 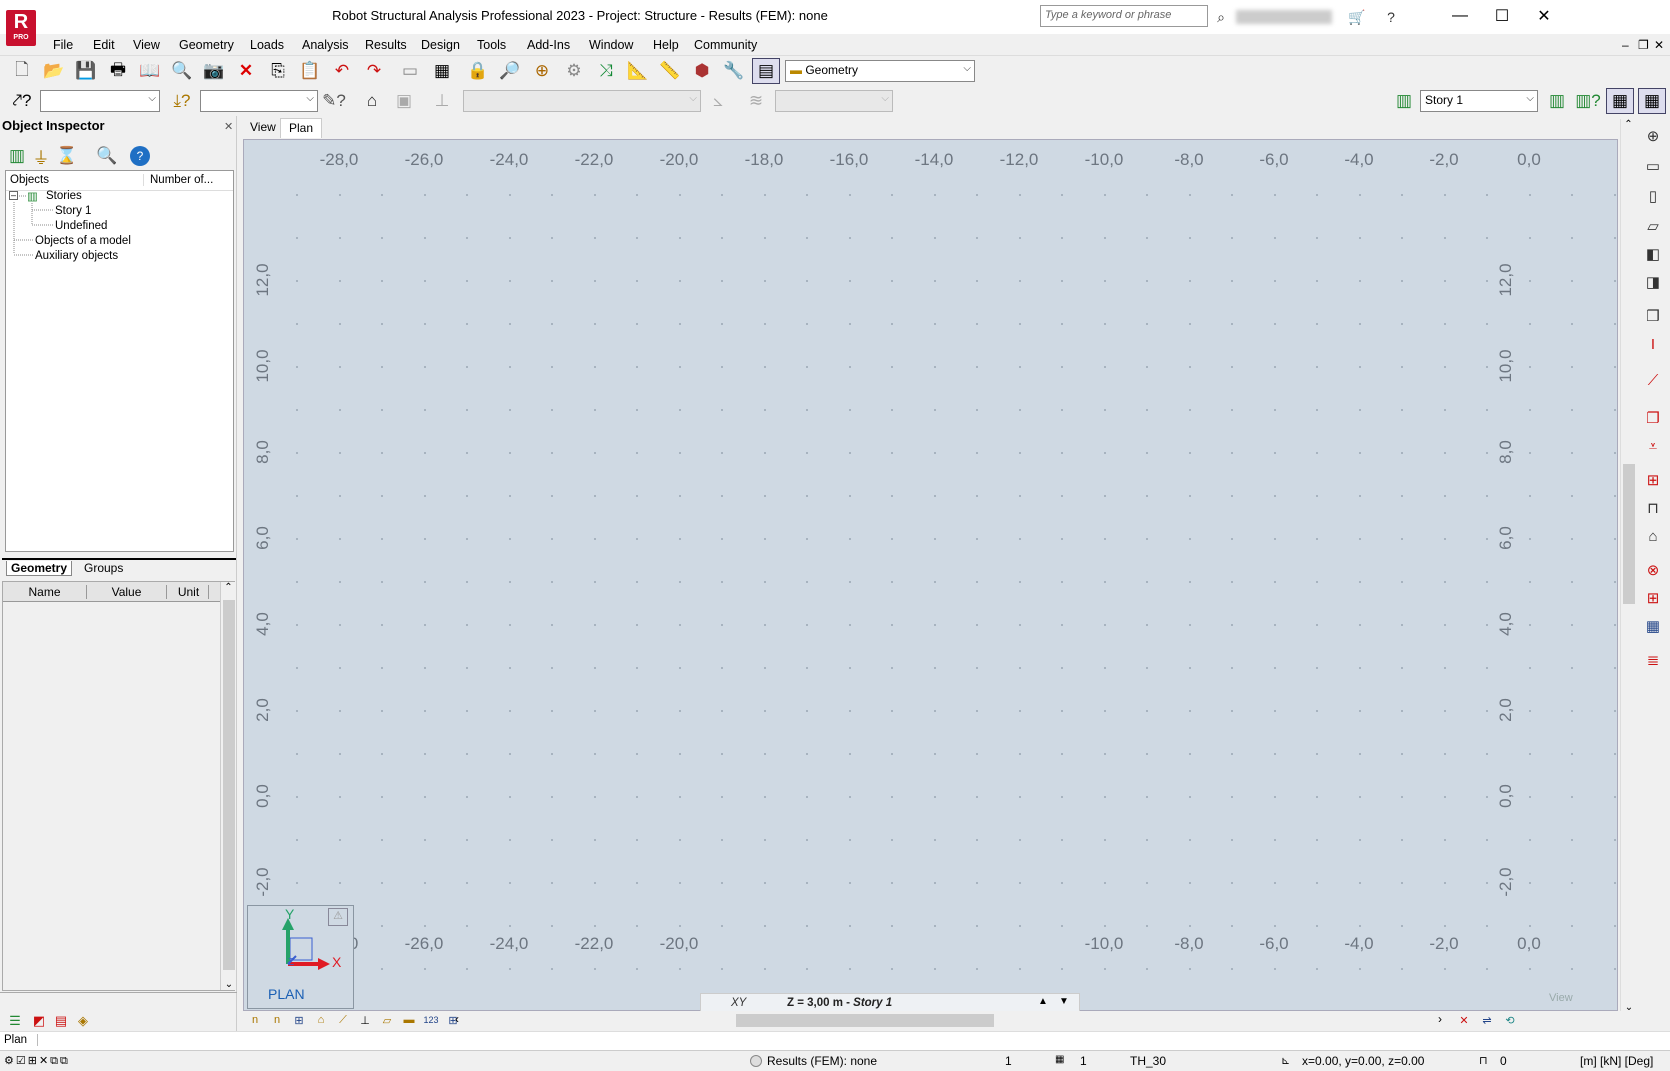 I want to click on layers-icon: ≣, so click(x=1653, y=660).